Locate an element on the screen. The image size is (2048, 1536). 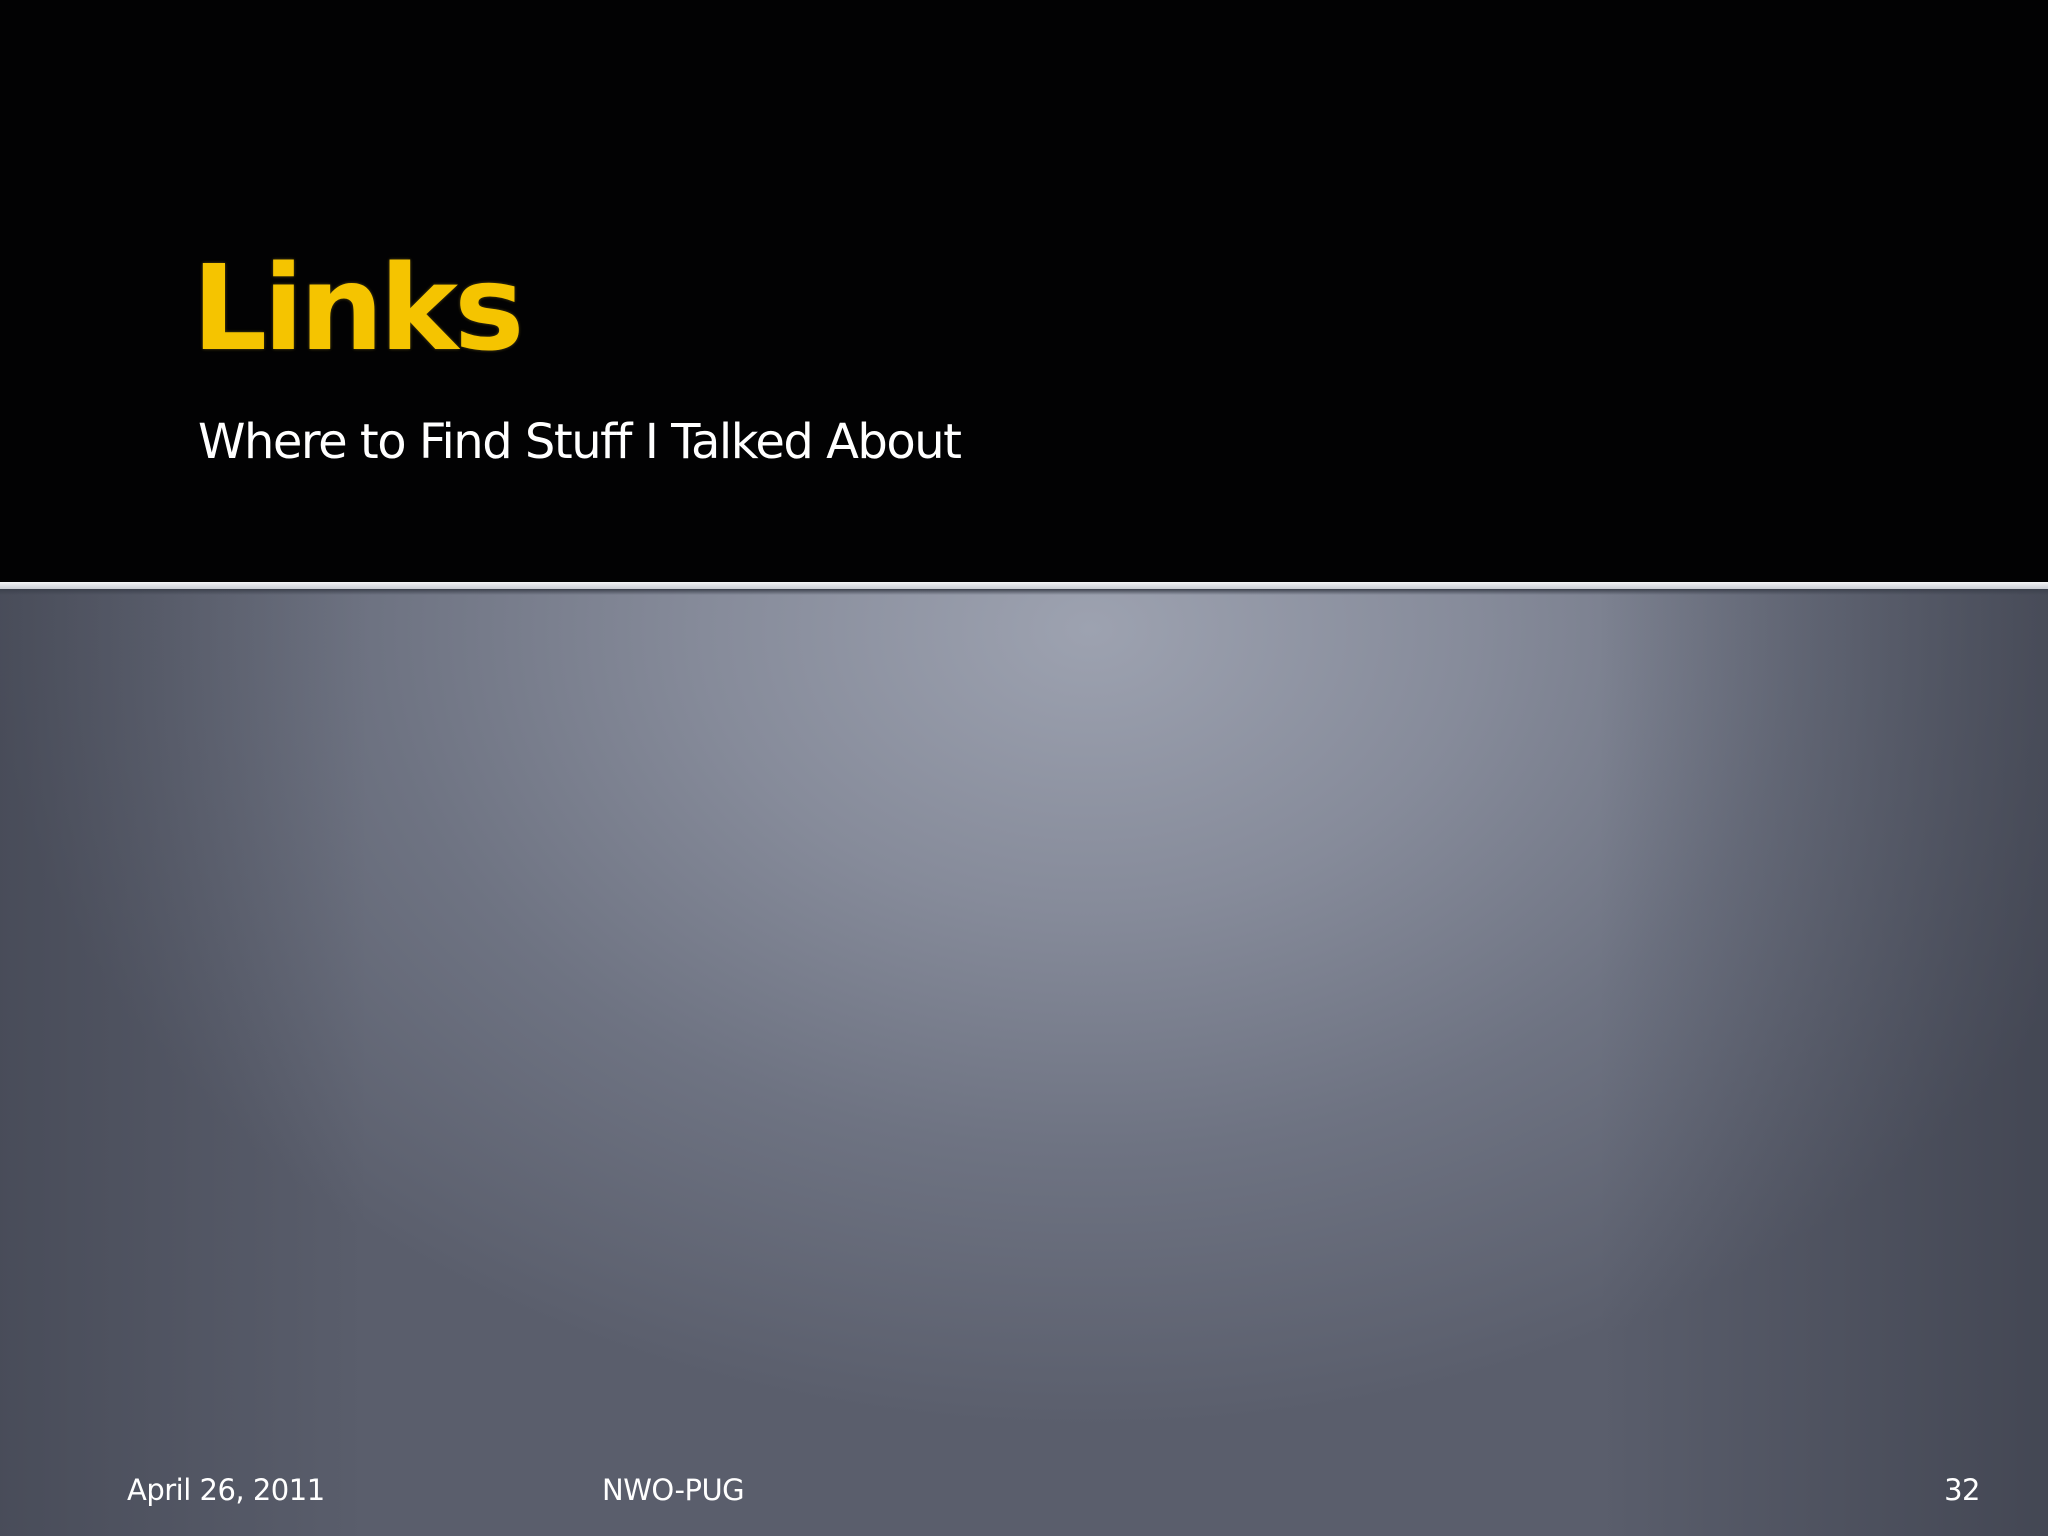
slide-title: Links is located at coordinates (358, 308).